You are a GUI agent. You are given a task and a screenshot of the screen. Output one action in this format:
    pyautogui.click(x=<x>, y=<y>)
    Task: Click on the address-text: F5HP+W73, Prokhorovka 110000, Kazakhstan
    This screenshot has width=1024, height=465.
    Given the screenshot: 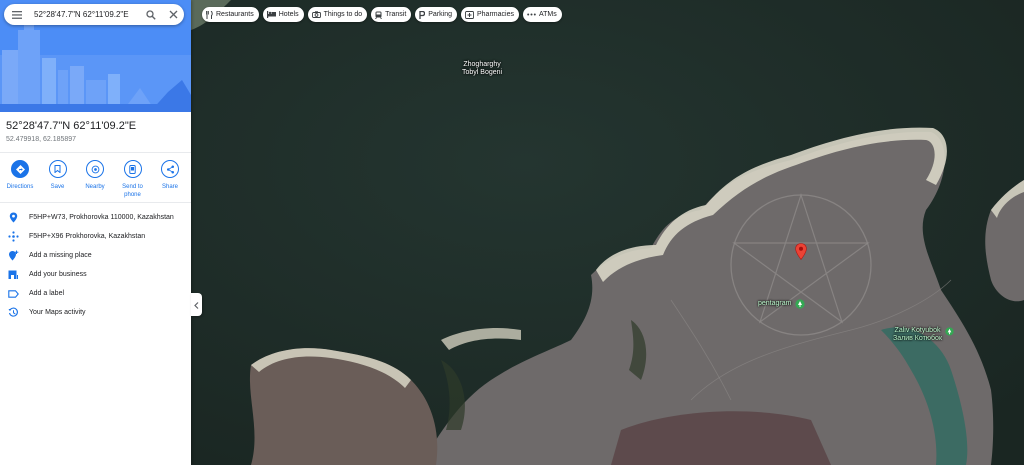 What is the action you would take?
    pyautogui.click(x=101, y=217)
    